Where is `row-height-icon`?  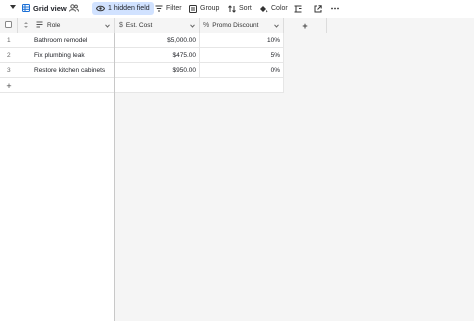 row-height-icon is located at coordinates (298, 9).